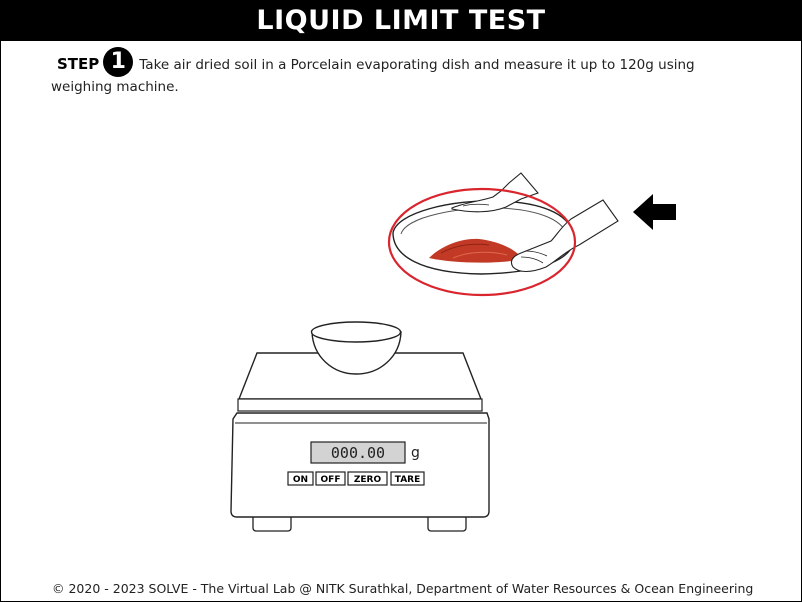 This screenshot has height=602, width=802. What do you see at coordinates (360, 426) in the screenshot?
I see `weighing-machine: 000.00 g ON OFF ZERO TARE` at bounding box center [360, 426].